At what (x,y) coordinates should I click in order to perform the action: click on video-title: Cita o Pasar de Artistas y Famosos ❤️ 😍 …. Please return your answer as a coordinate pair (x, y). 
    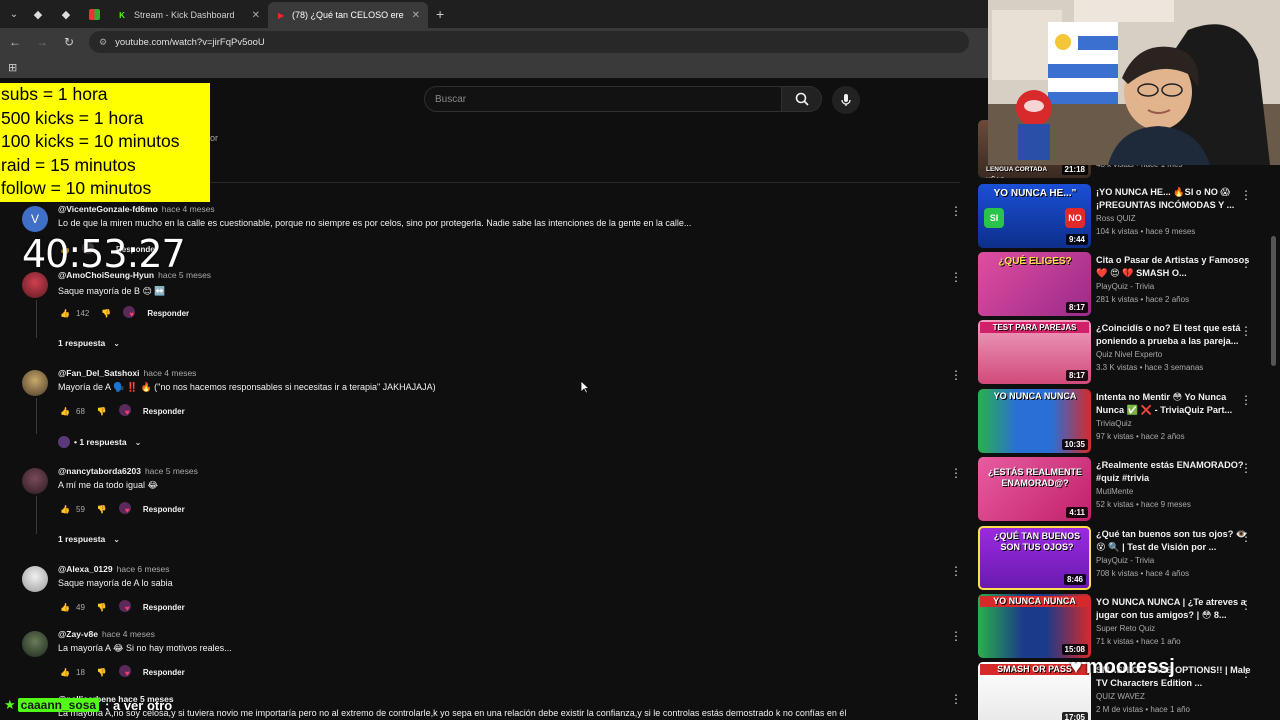
    Looking at the image, I should click on (1175, 266).